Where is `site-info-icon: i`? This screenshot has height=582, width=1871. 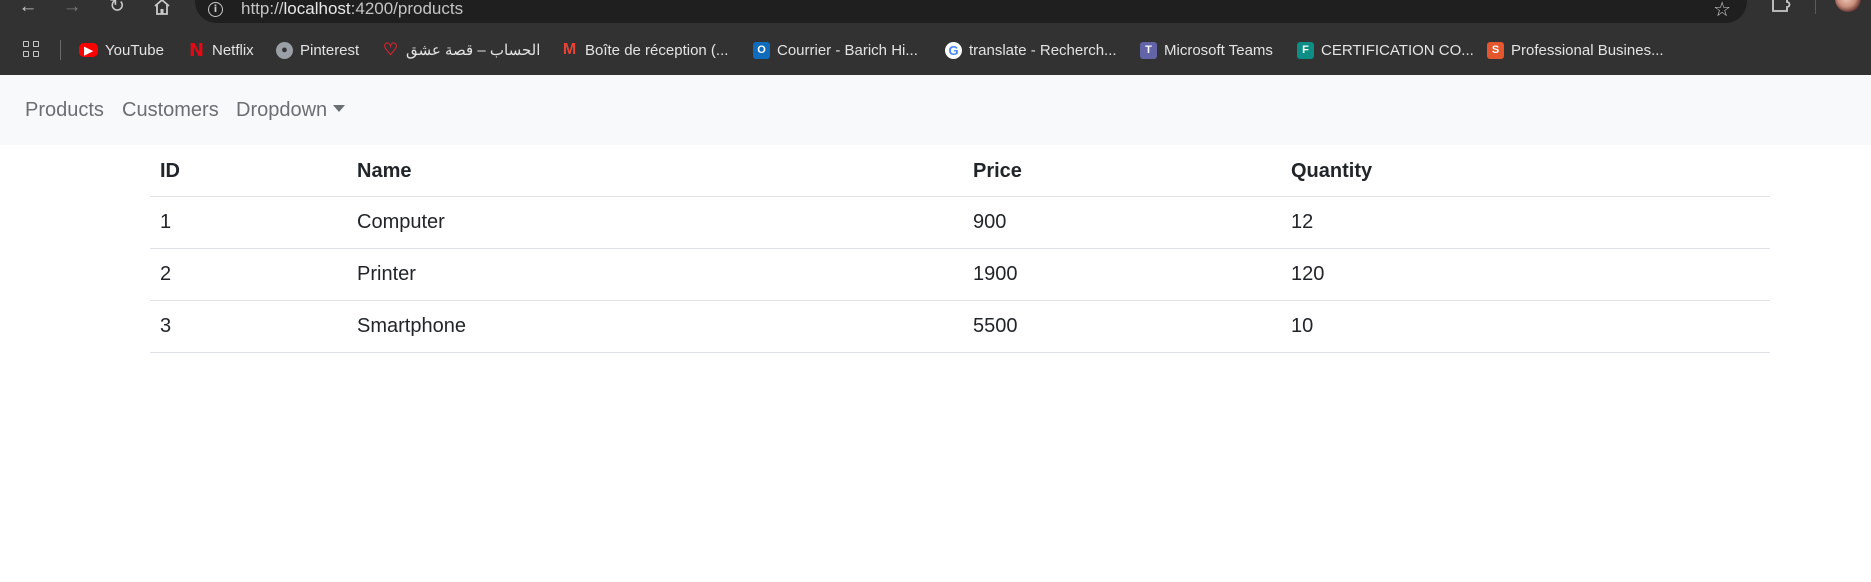 site-info-icon: i is located at coordinates (215, 9).